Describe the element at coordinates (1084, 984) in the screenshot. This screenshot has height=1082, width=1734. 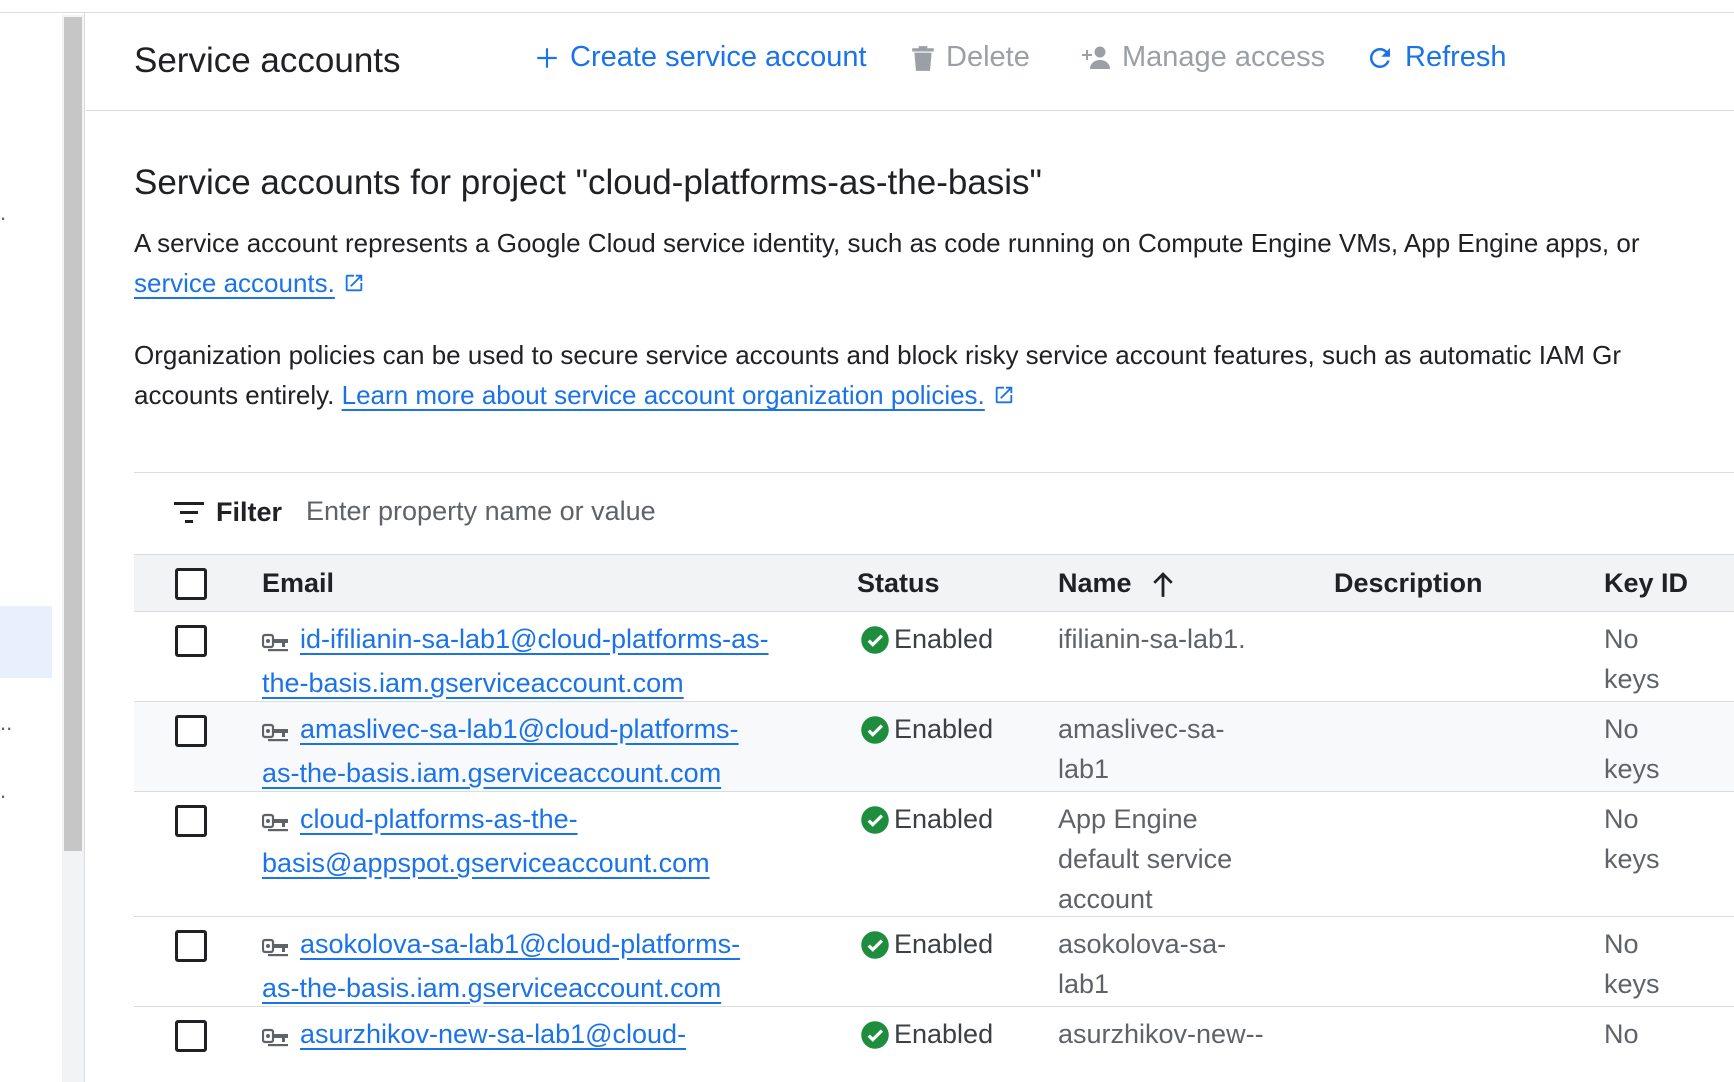
I see `name-text: lab1` at that location.